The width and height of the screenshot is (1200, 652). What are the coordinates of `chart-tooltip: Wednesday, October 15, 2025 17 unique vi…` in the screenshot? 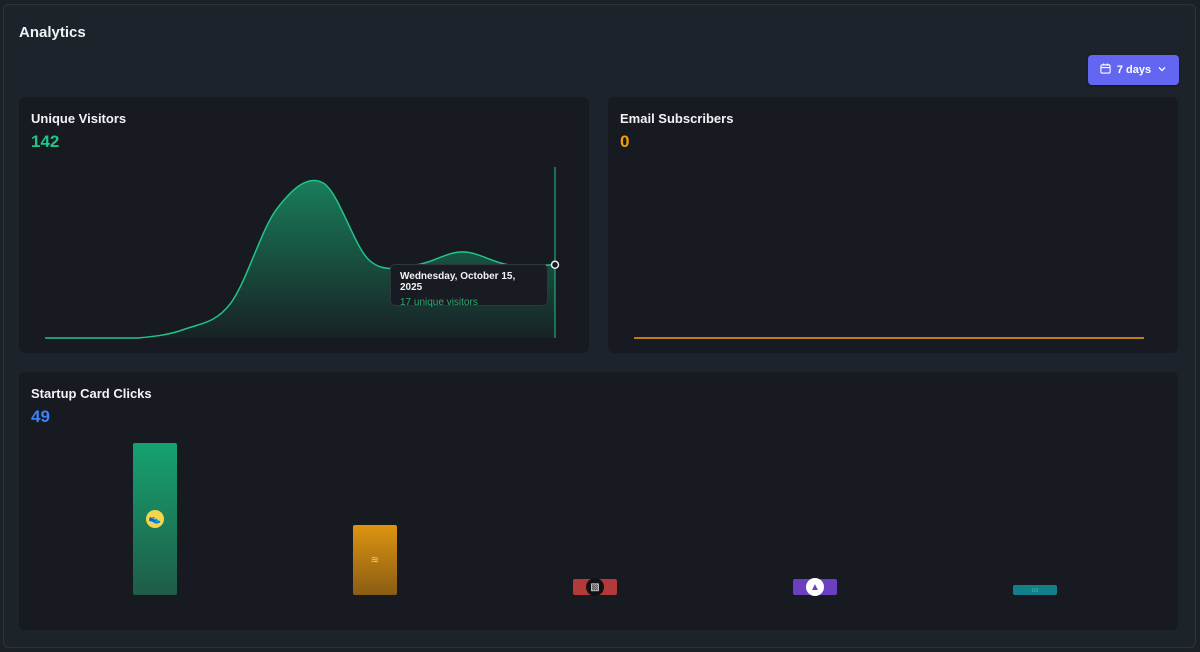 It's located at (469, 286).